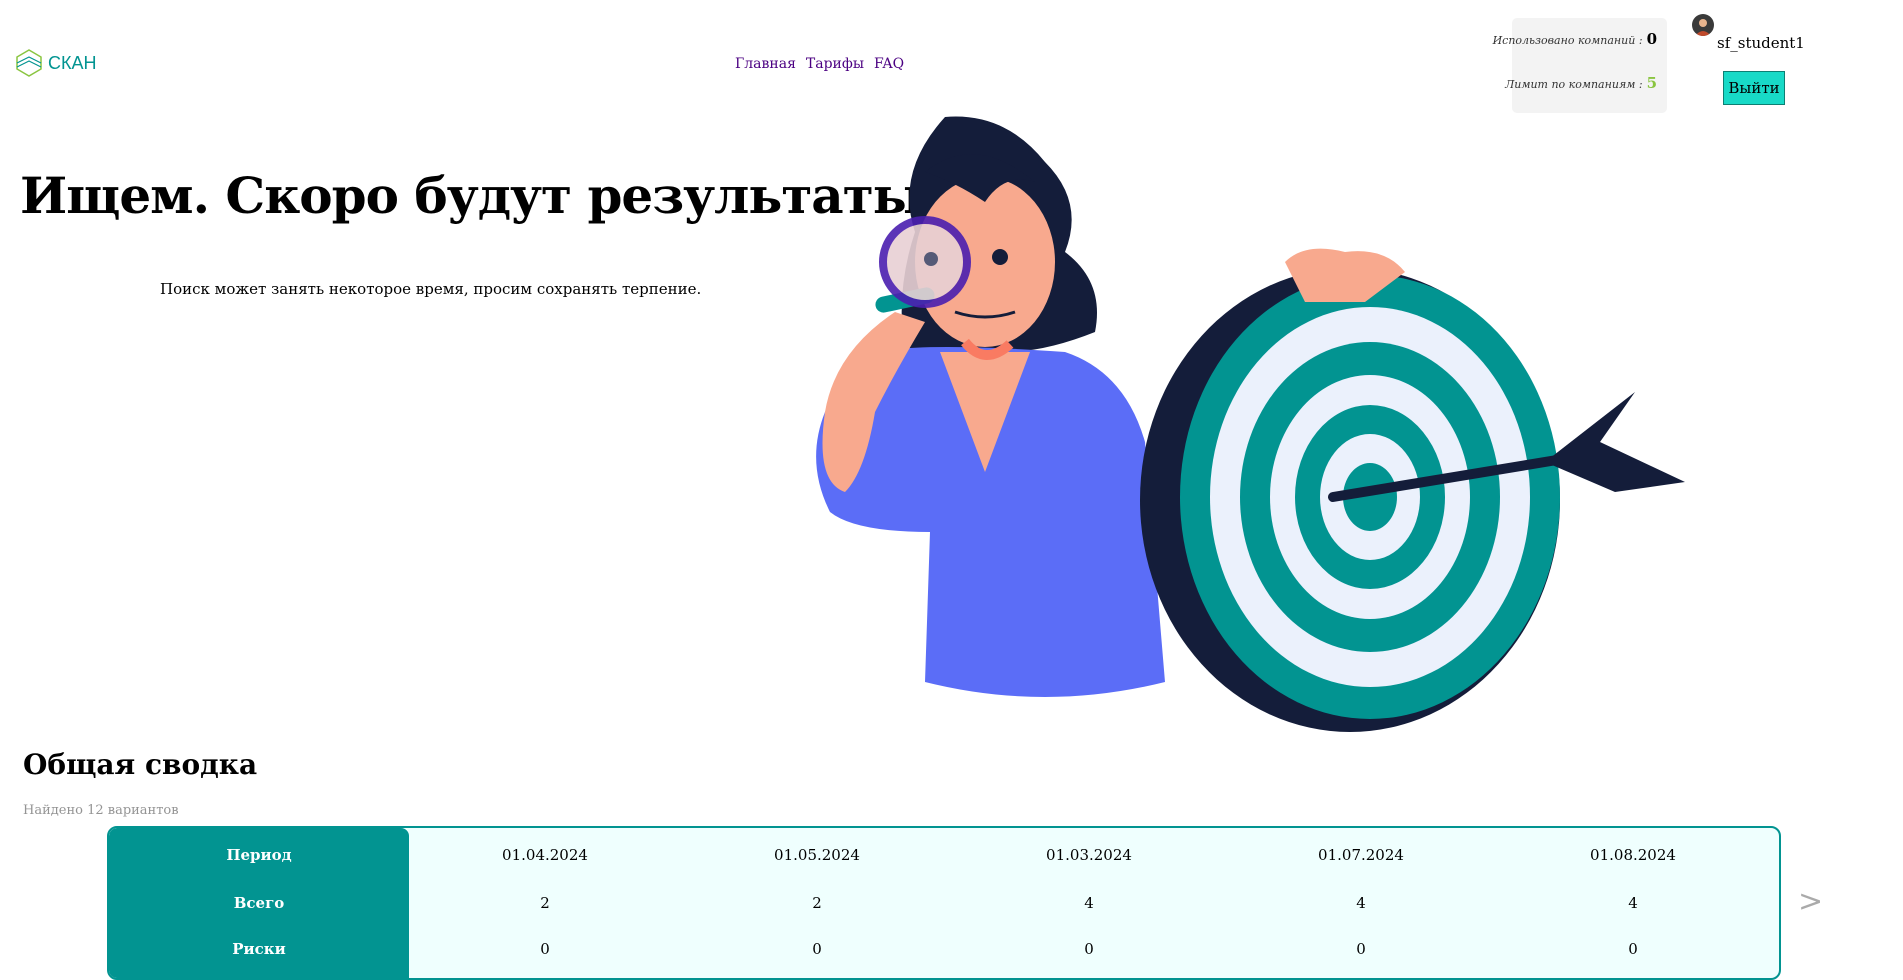 This screenshot has width=1903, height=980. What do you see at coordinates (1703, 27) in the screenshot?
I see `user-avatar-icon` at bounding box center [1703, 27].